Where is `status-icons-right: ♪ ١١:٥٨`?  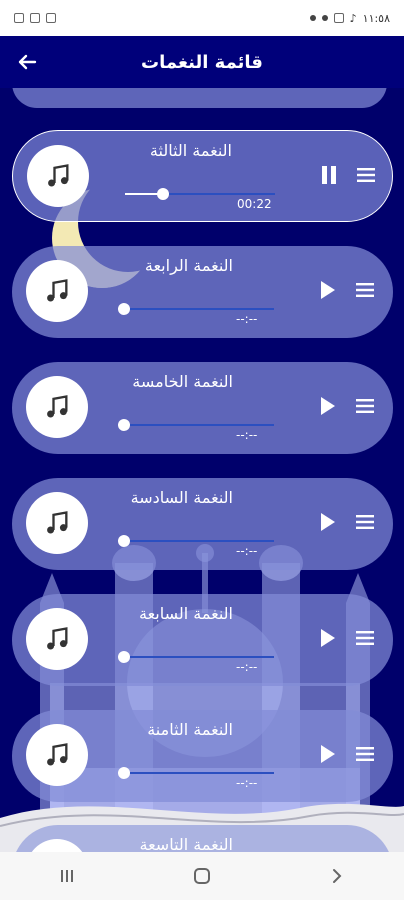
status-icons-right: ♪ ١١:٥٨ is located at coordinates (349, 18).